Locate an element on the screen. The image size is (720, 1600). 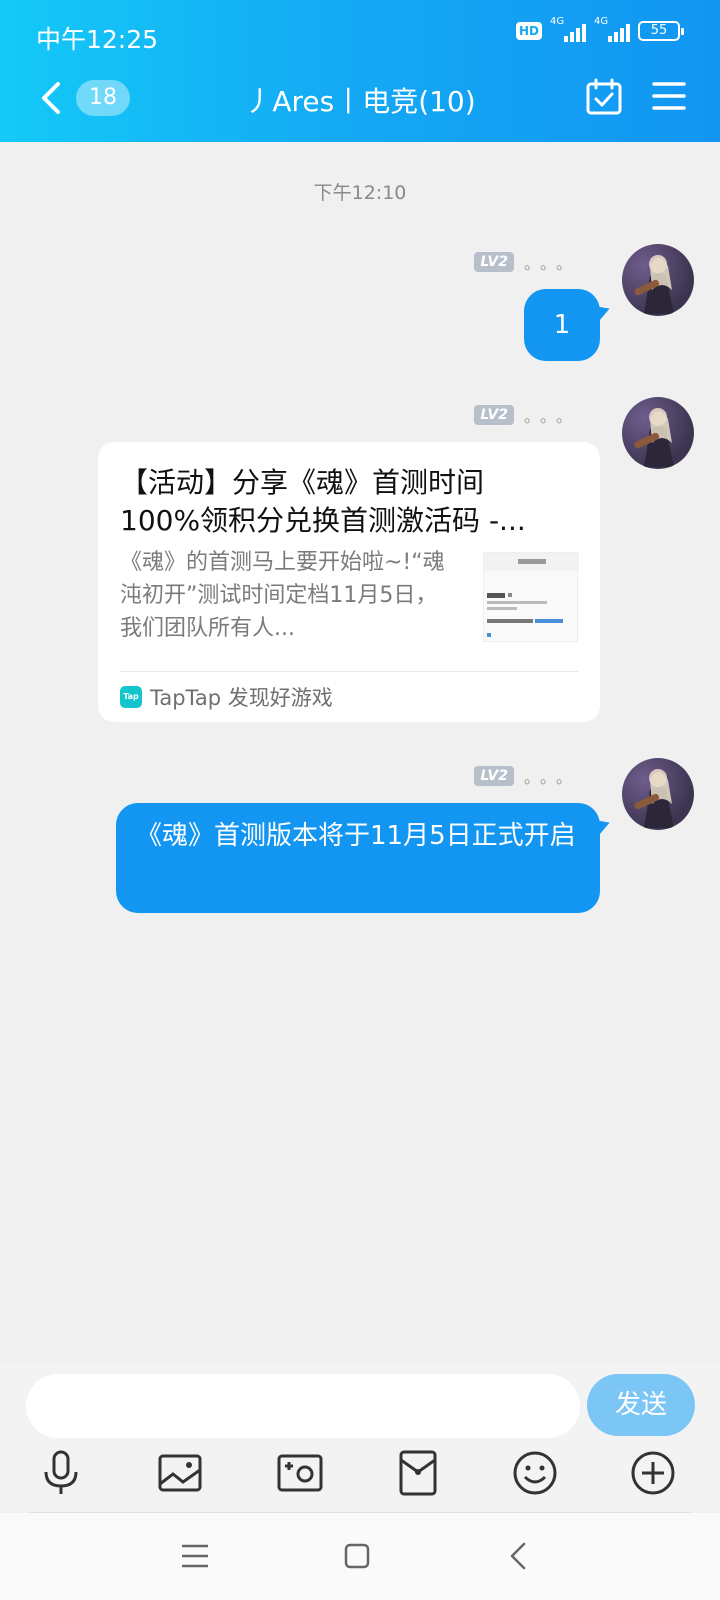
input-bar: 发送 is located at coordinates (360, 1437).